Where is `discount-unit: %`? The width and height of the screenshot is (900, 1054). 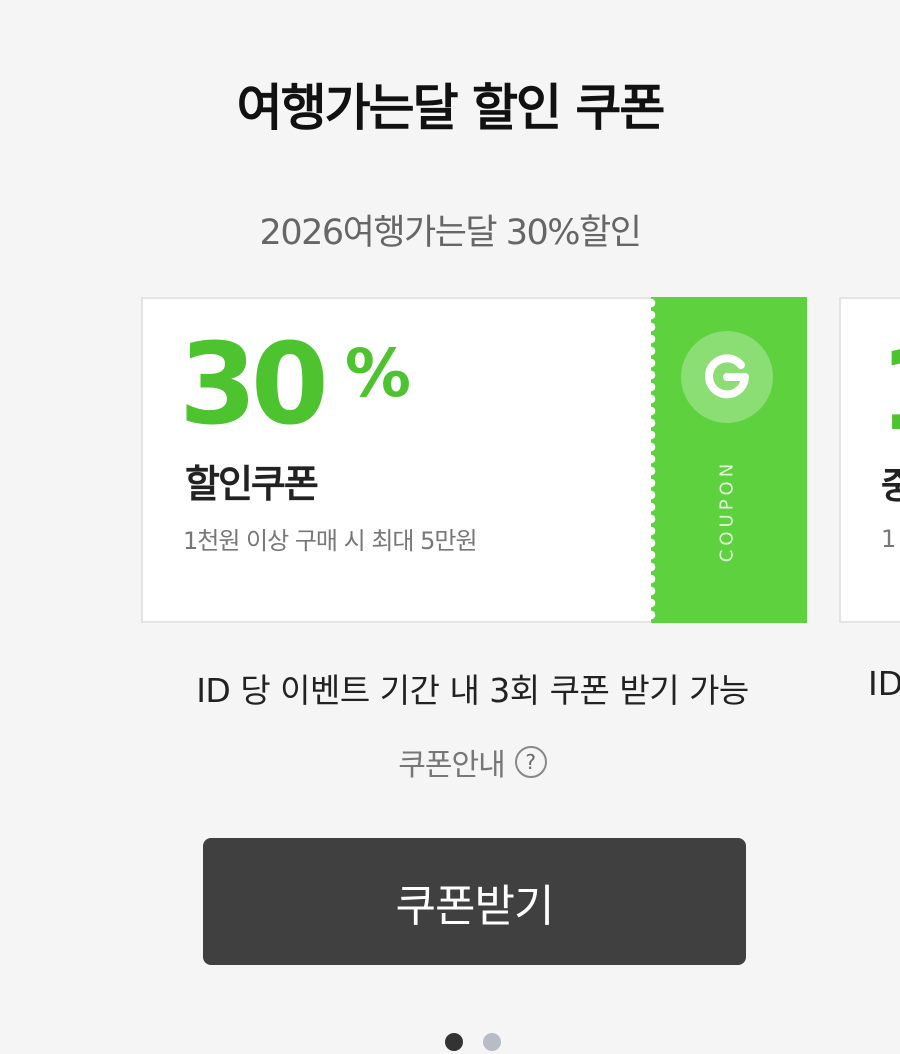 discount-unit: % is located at coordinates (377, 373).